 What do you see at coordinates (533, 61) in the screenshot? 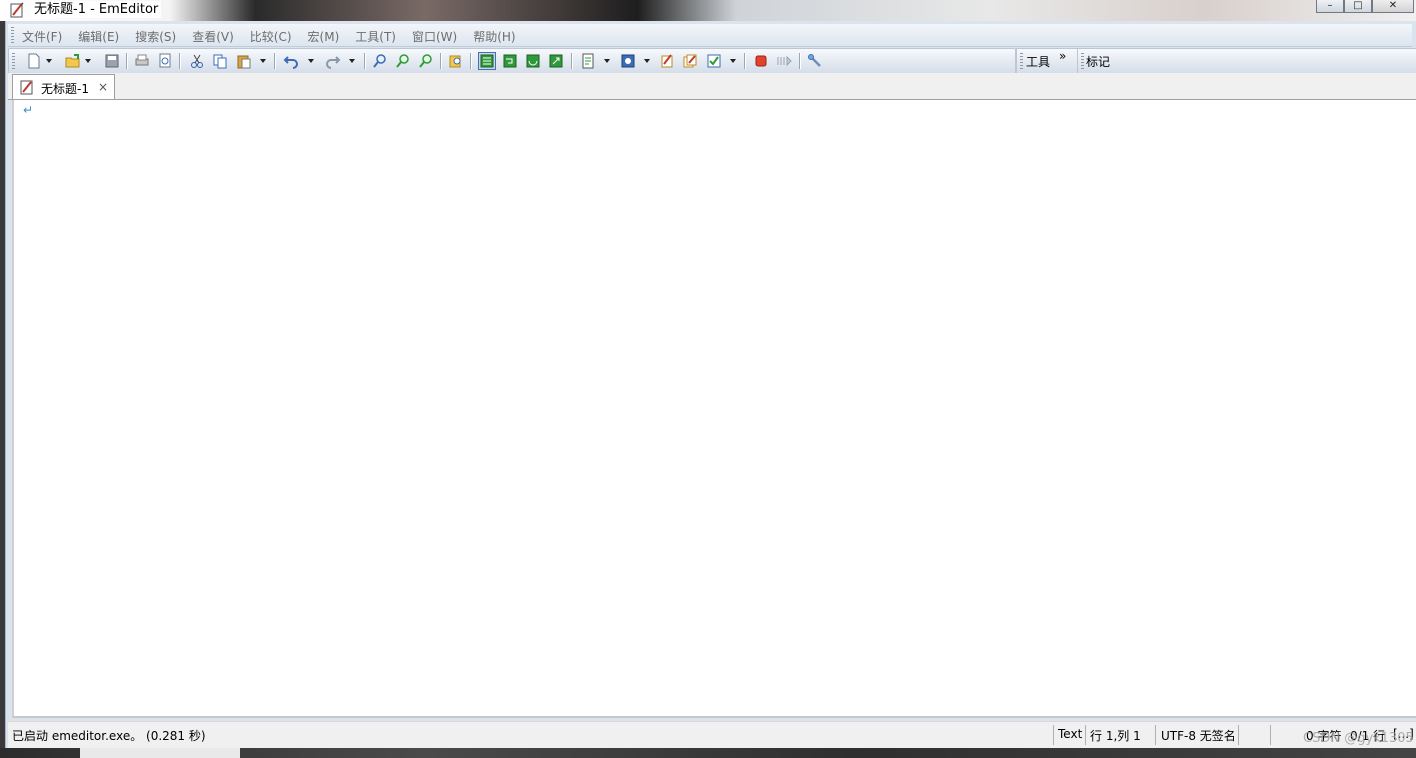
I see `wrap-window-icon` at bounding box center [533, 61].